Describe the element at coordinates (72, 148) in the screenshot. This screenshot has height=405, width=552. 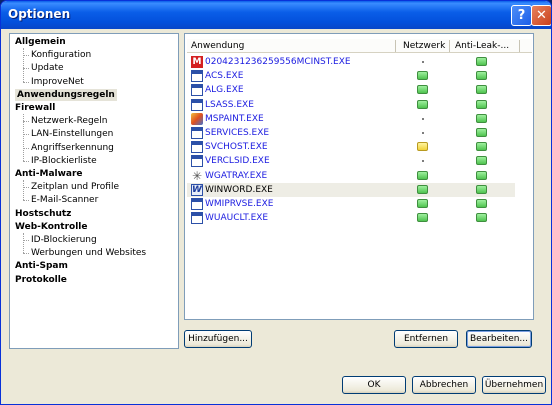
I see `tree-item-angriffserkennung: Angriffserkennung` at that location.